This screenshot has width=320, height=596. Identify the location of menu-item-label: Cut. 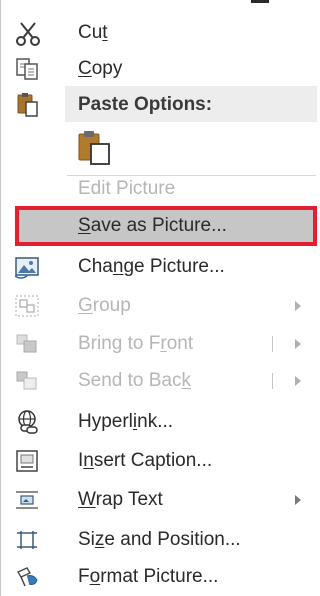
(93, 32).